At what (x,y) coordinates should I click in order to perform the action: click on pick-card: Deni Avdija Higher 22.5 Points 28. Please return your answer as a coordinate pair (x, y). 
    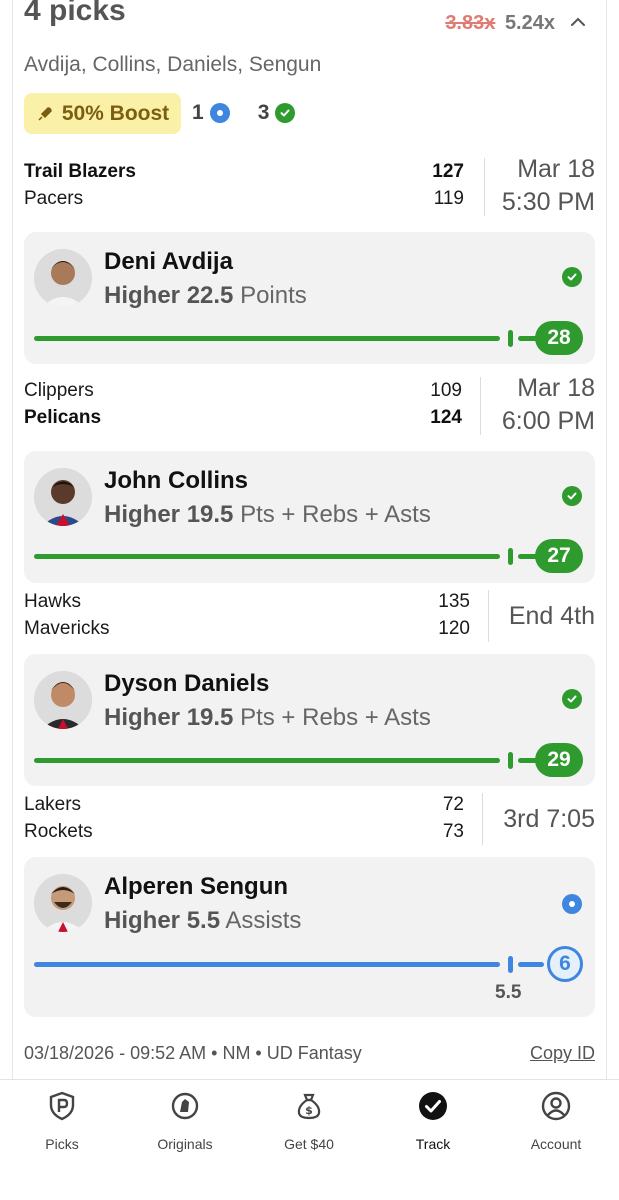
    Looking at the image, I should click on (309, 298).